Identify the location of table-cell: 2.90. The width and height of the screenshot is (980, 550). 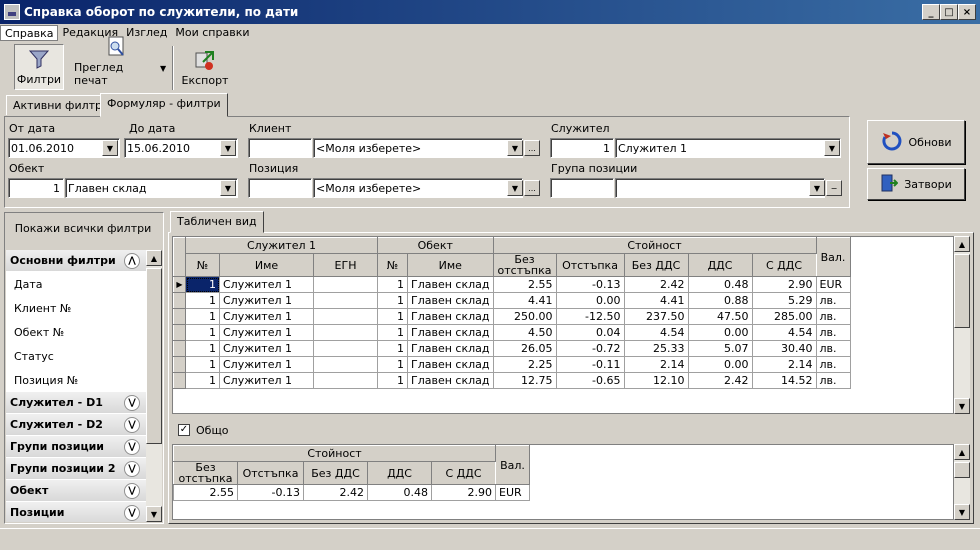
(784, 284).